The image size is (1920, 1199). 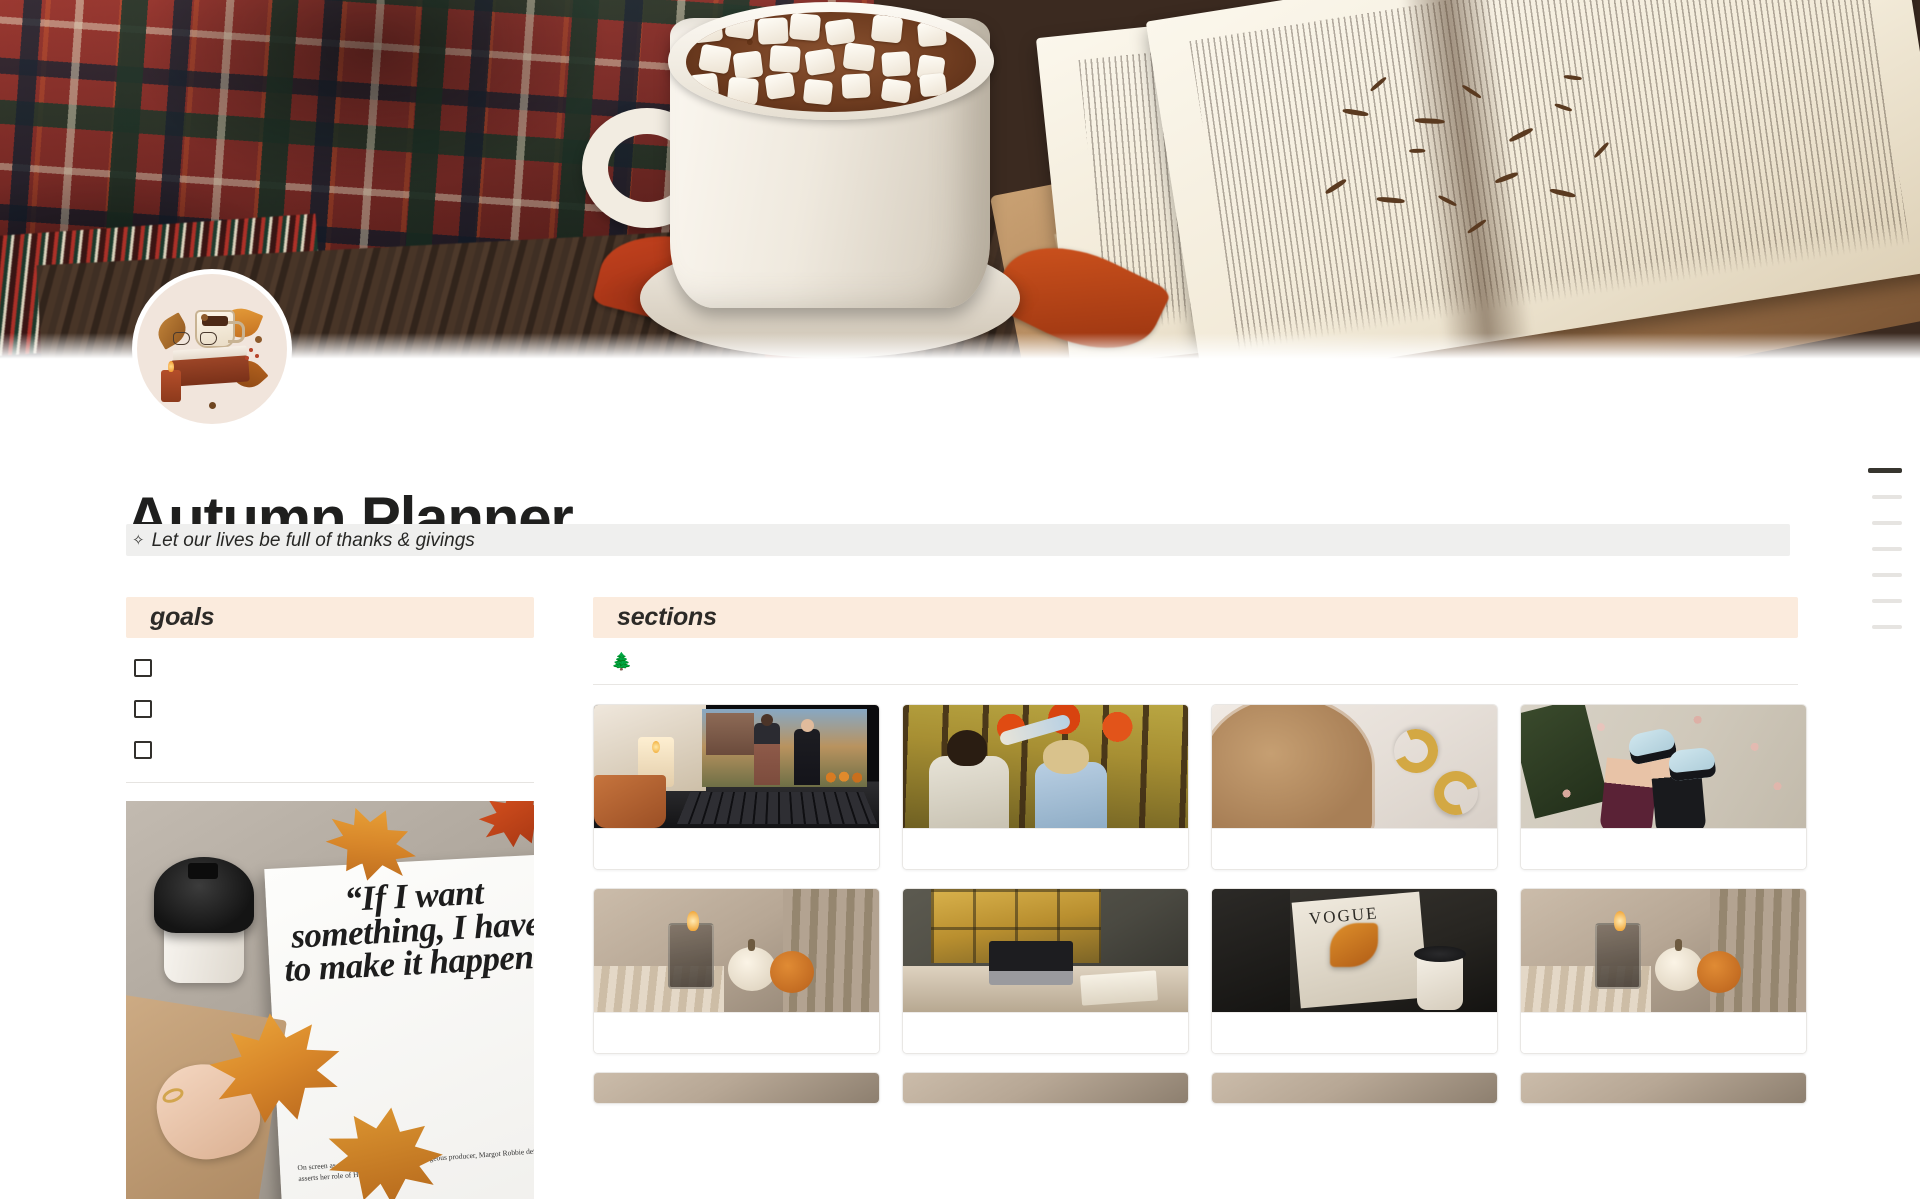 What do you see at coordinates (204, 895) in the screenshot?
I see `cup-lid` at bounding box center [204, 895].